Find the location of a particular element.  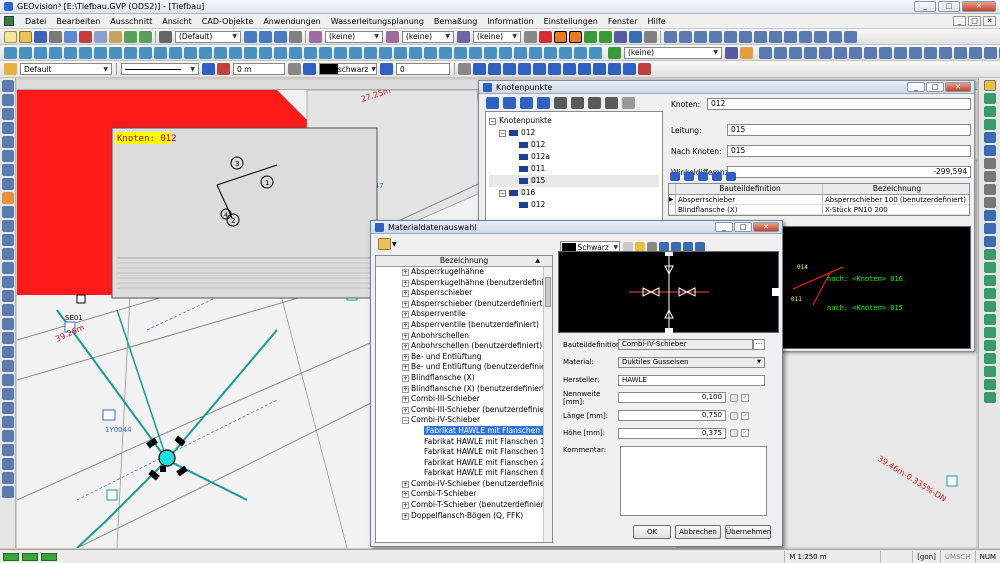

minimize-button: _ is located at coordinates (925, 6).